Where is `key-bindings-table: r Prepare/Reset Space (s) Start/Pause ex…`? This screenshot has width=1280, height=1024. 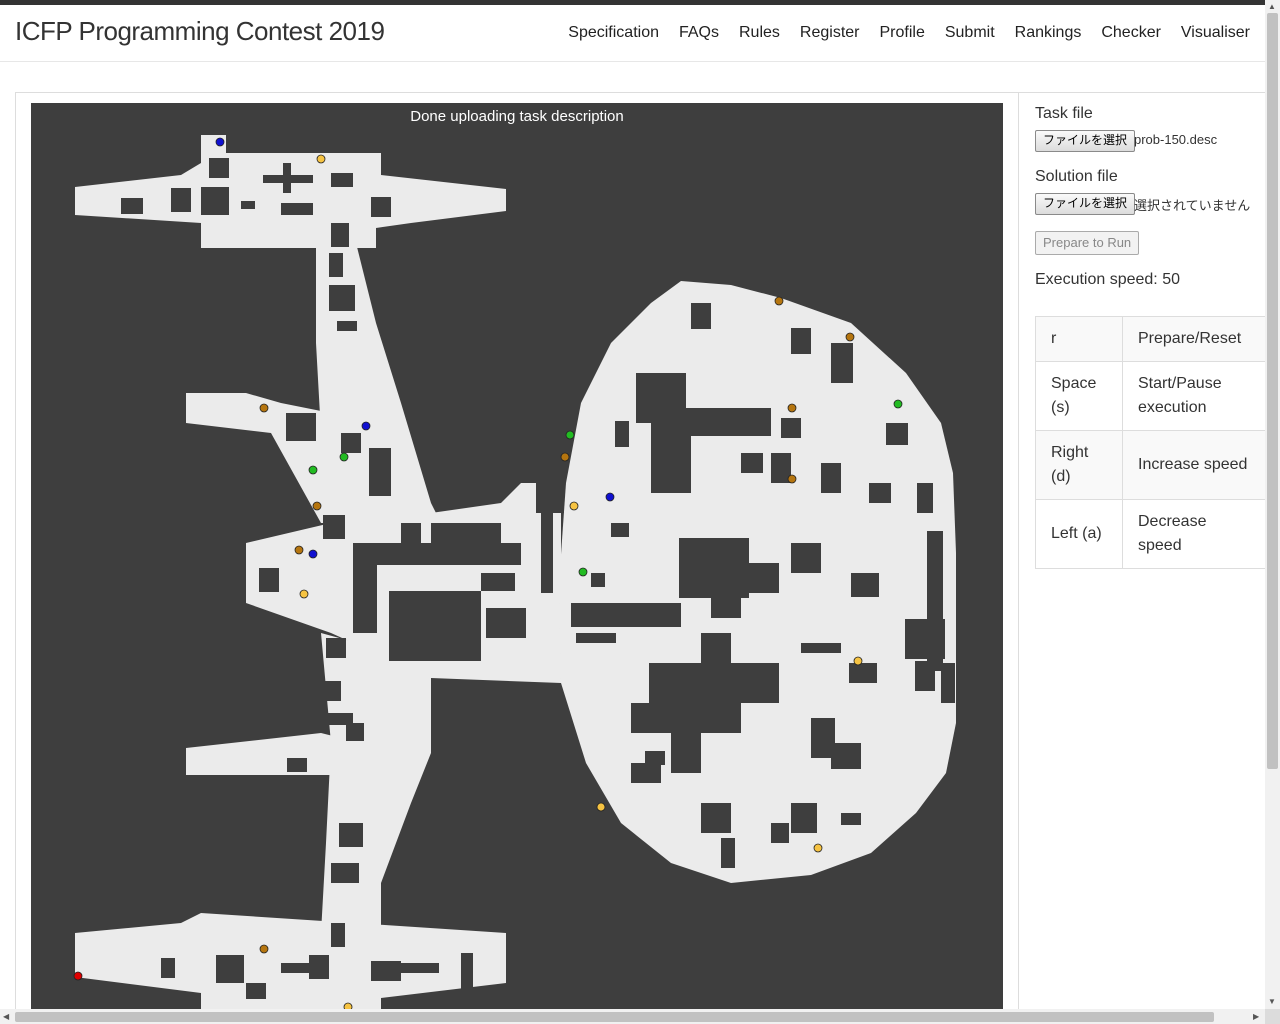
key-bindings-table: r Prepare/Reset Space (s) Start/Pause ex… is located at coordinates (1151, 442).